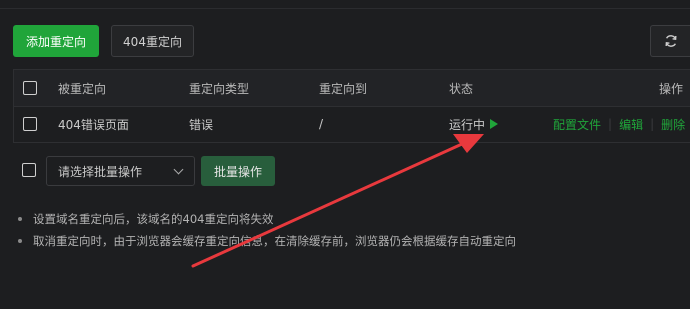  I want to click on refresh-icon, so click(670, 41).